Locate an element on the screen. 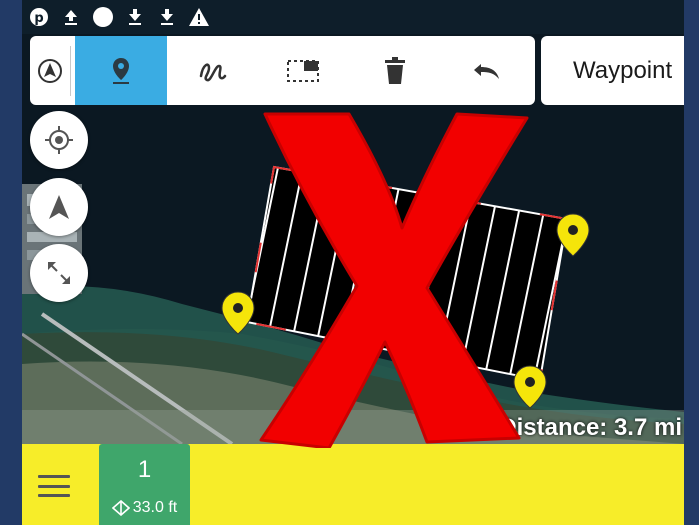  expand-icon is located at coordinates (59, 273).